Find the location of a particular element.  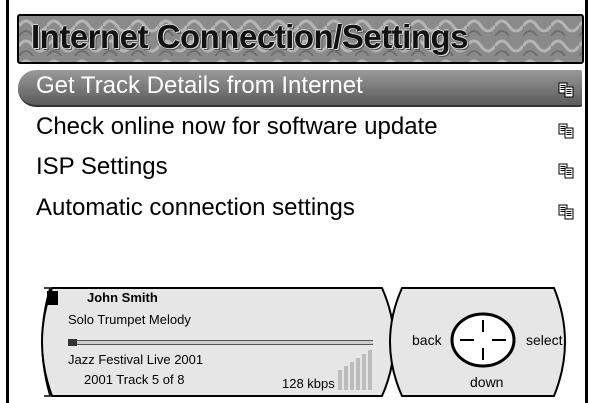

menu-item-label: ISP Settings is located at coordinates (102, 166).